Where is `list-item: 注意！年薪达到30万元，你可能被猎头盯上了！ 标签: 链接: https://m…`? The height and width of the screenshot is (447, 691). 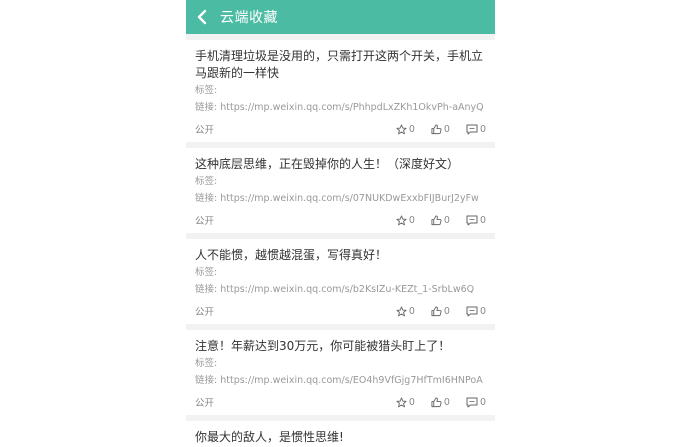 list-item: 注意！年薪达到30万元，你可能被猎头盯上了！ 标签: 链接: https://m… is located at coordinates (340, 372).